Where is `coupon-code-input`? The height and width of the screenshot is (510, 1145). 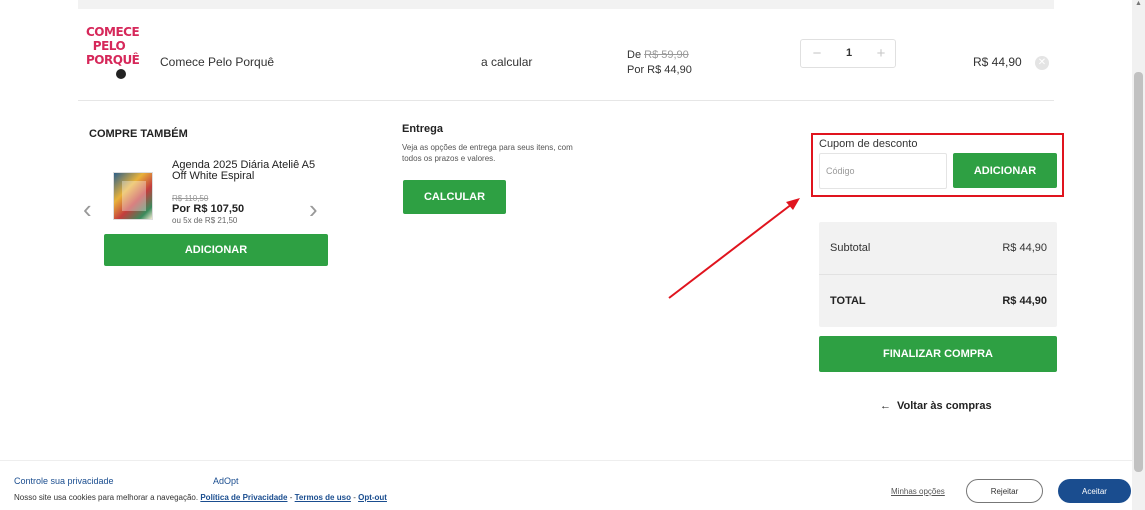 coupon-code-input is located at coordinates (883, 171).